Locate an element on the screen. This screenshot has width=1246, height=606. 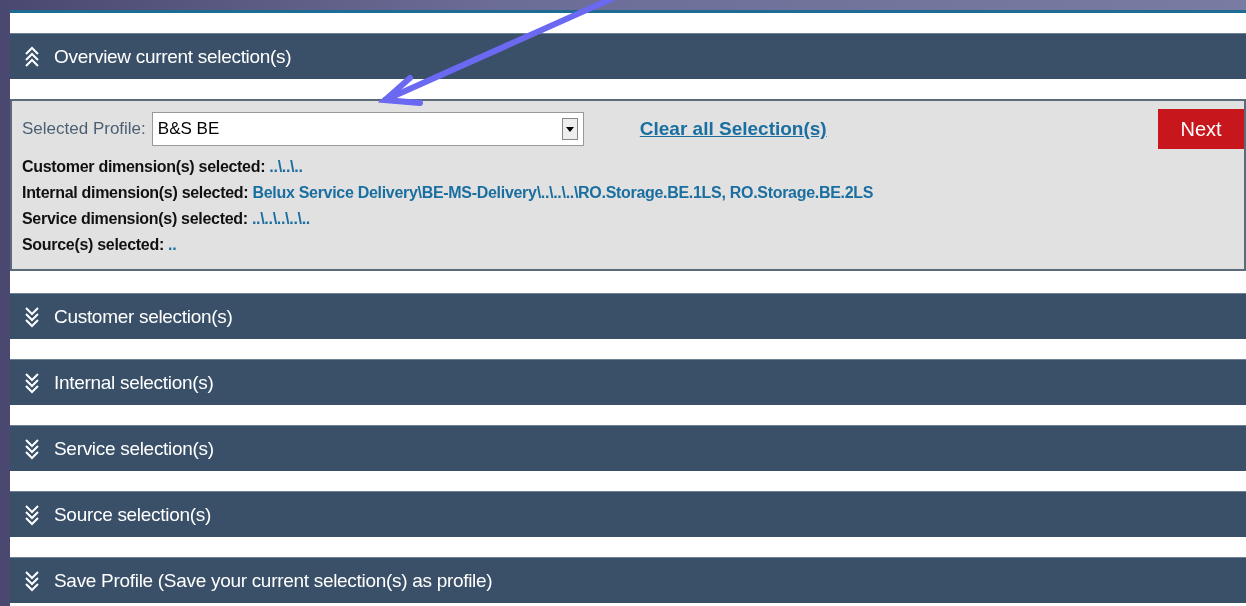
section-title: Customer selection(s) is located at coordinates (143, 316).